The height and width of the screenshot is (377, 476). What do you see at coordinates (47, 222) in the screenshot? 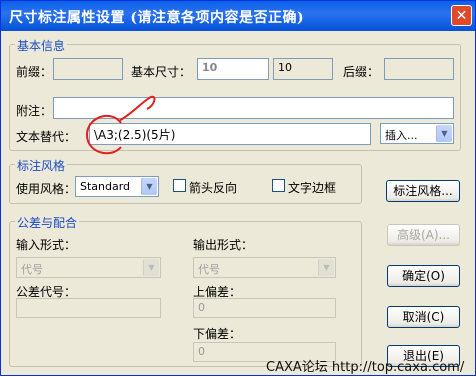
I see `tolerance-group-title: 公差与配合` at bounding box center [47, 222].